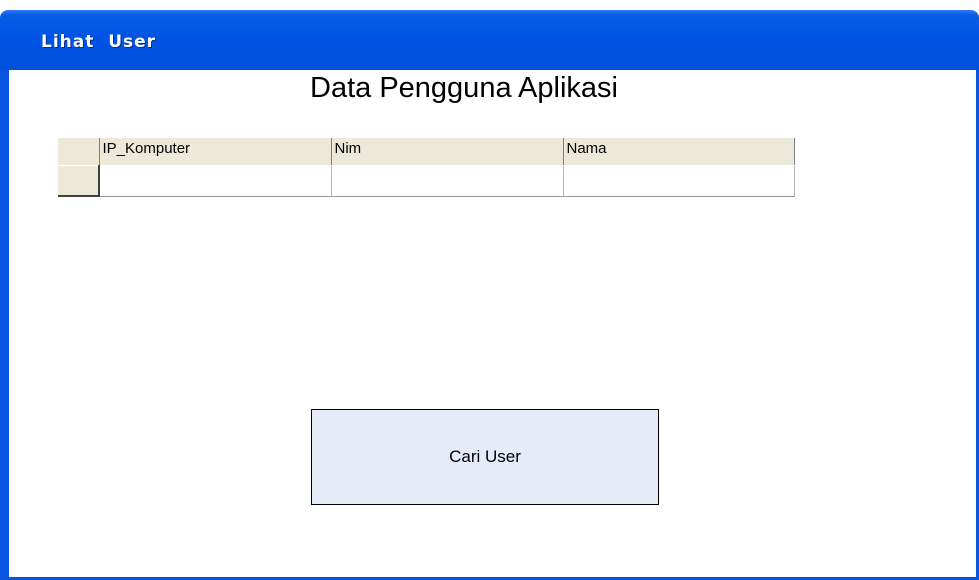 The image size is (979, 580). I want to click on cell-ip-komputer, so click(215, 181).